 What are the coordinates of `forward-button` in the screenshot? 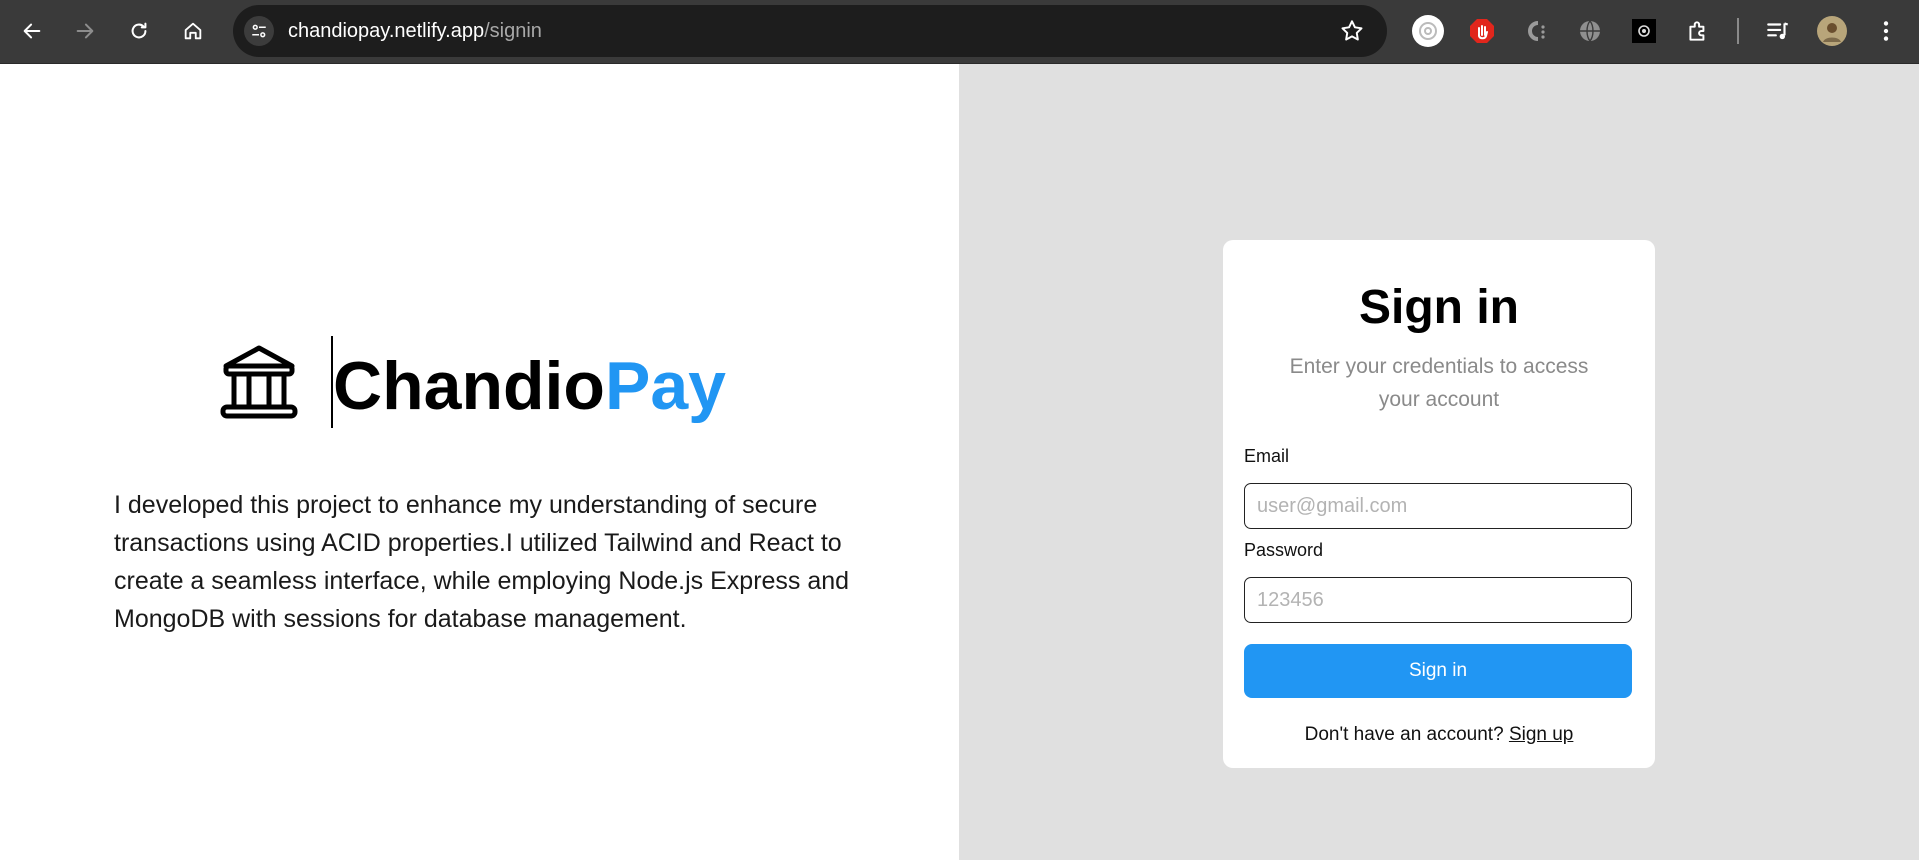 It's located at (85, 31).